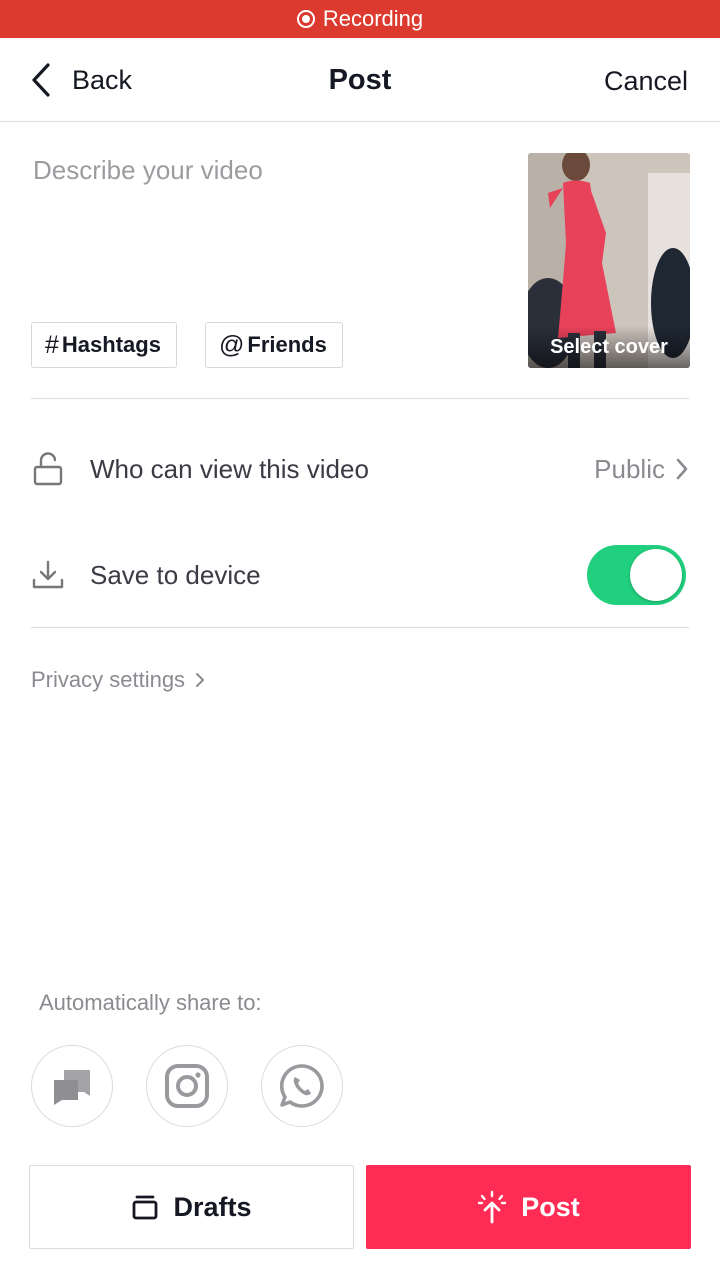  I want to click on drafts-label: Drafts, so click(212, 1206).